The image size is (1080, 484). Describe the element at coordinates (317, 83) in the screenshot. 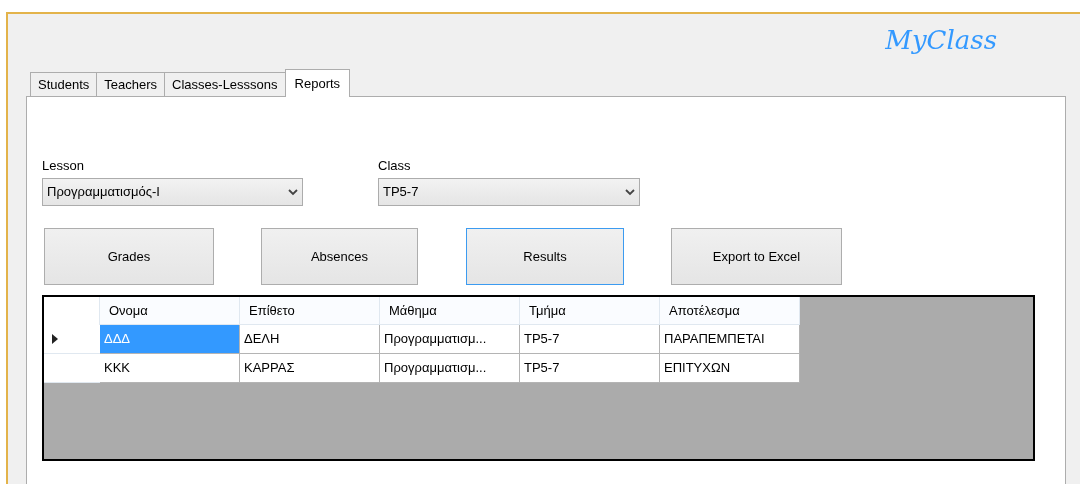

I see `tab: Reports` at that location.